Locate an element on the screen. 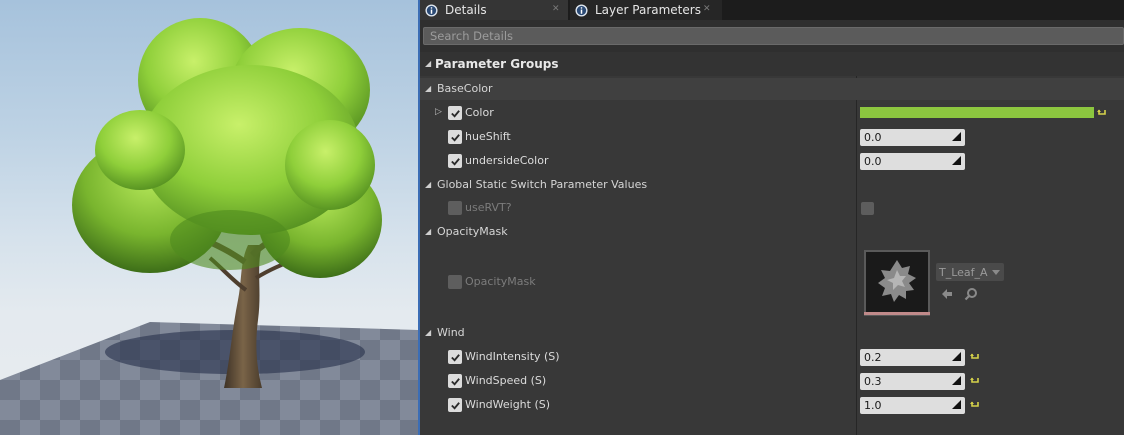  category-basecolor-label: BaseColor is located at coordinates (465, 88).